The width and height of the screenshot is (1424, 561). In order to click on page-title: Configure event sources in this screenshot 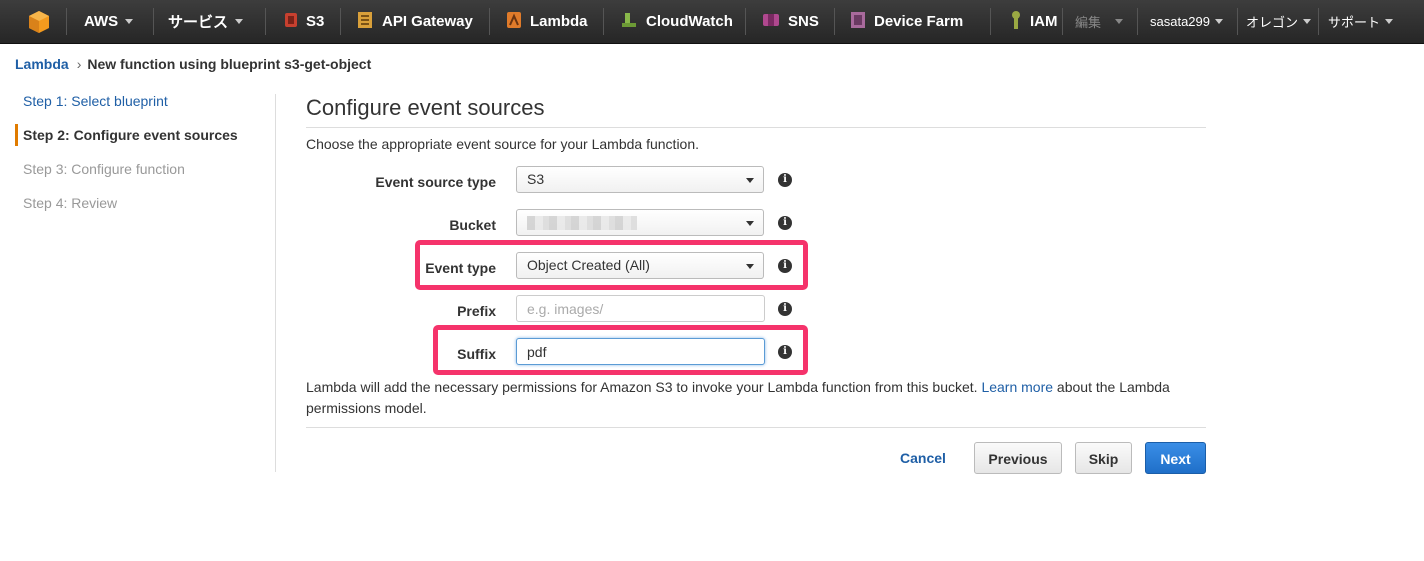, I will do `click(425, 107)`.